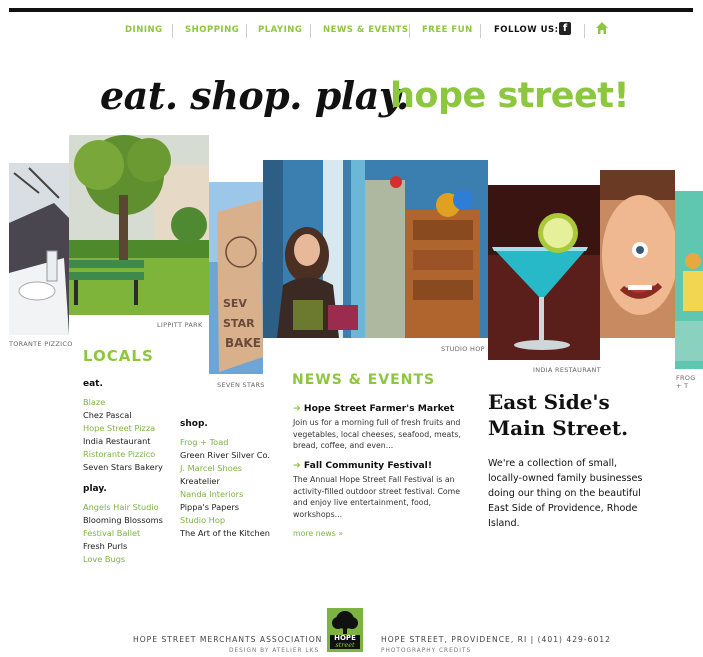 This screenshot has height=657, width=703. Describe the element at coordinates (225, 442) in the screenshot. I see `list-item: Frog + Toad` at that location.